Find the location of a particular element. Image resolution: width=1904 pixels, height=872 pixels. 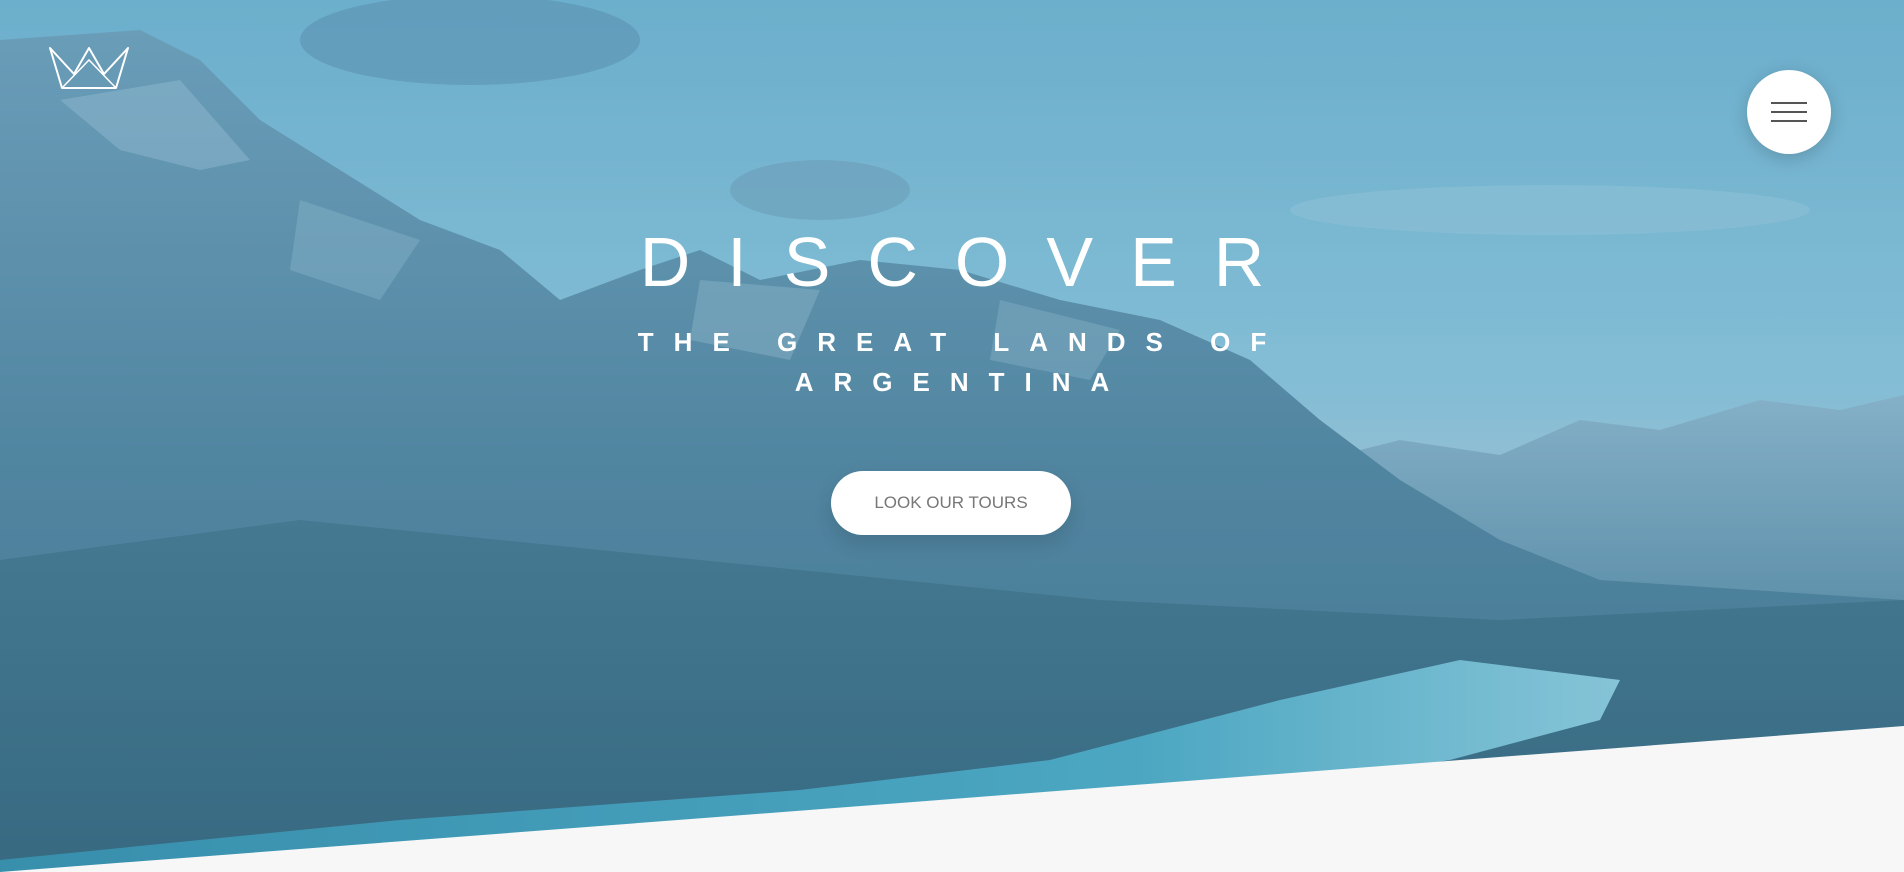

hero-subtitle: THE GREAT LANDS OF ARGENTINA is located at coordinates (962, 362).